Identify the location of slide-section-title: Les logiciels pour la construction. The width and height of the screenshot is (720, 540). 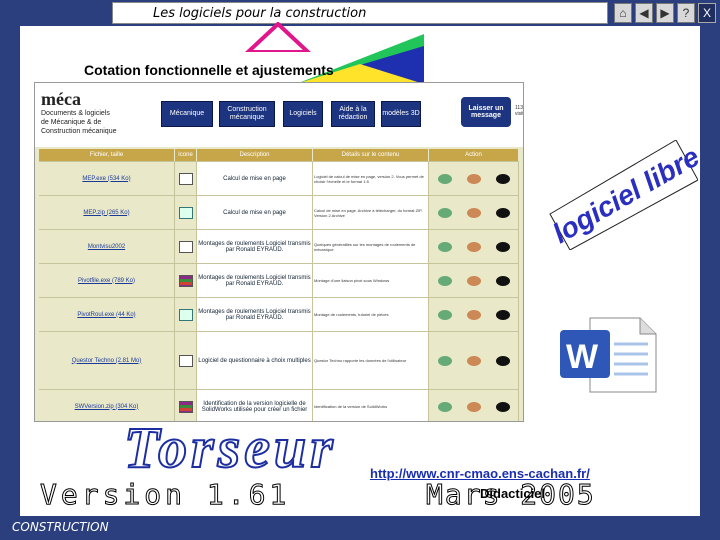
(260, 13).